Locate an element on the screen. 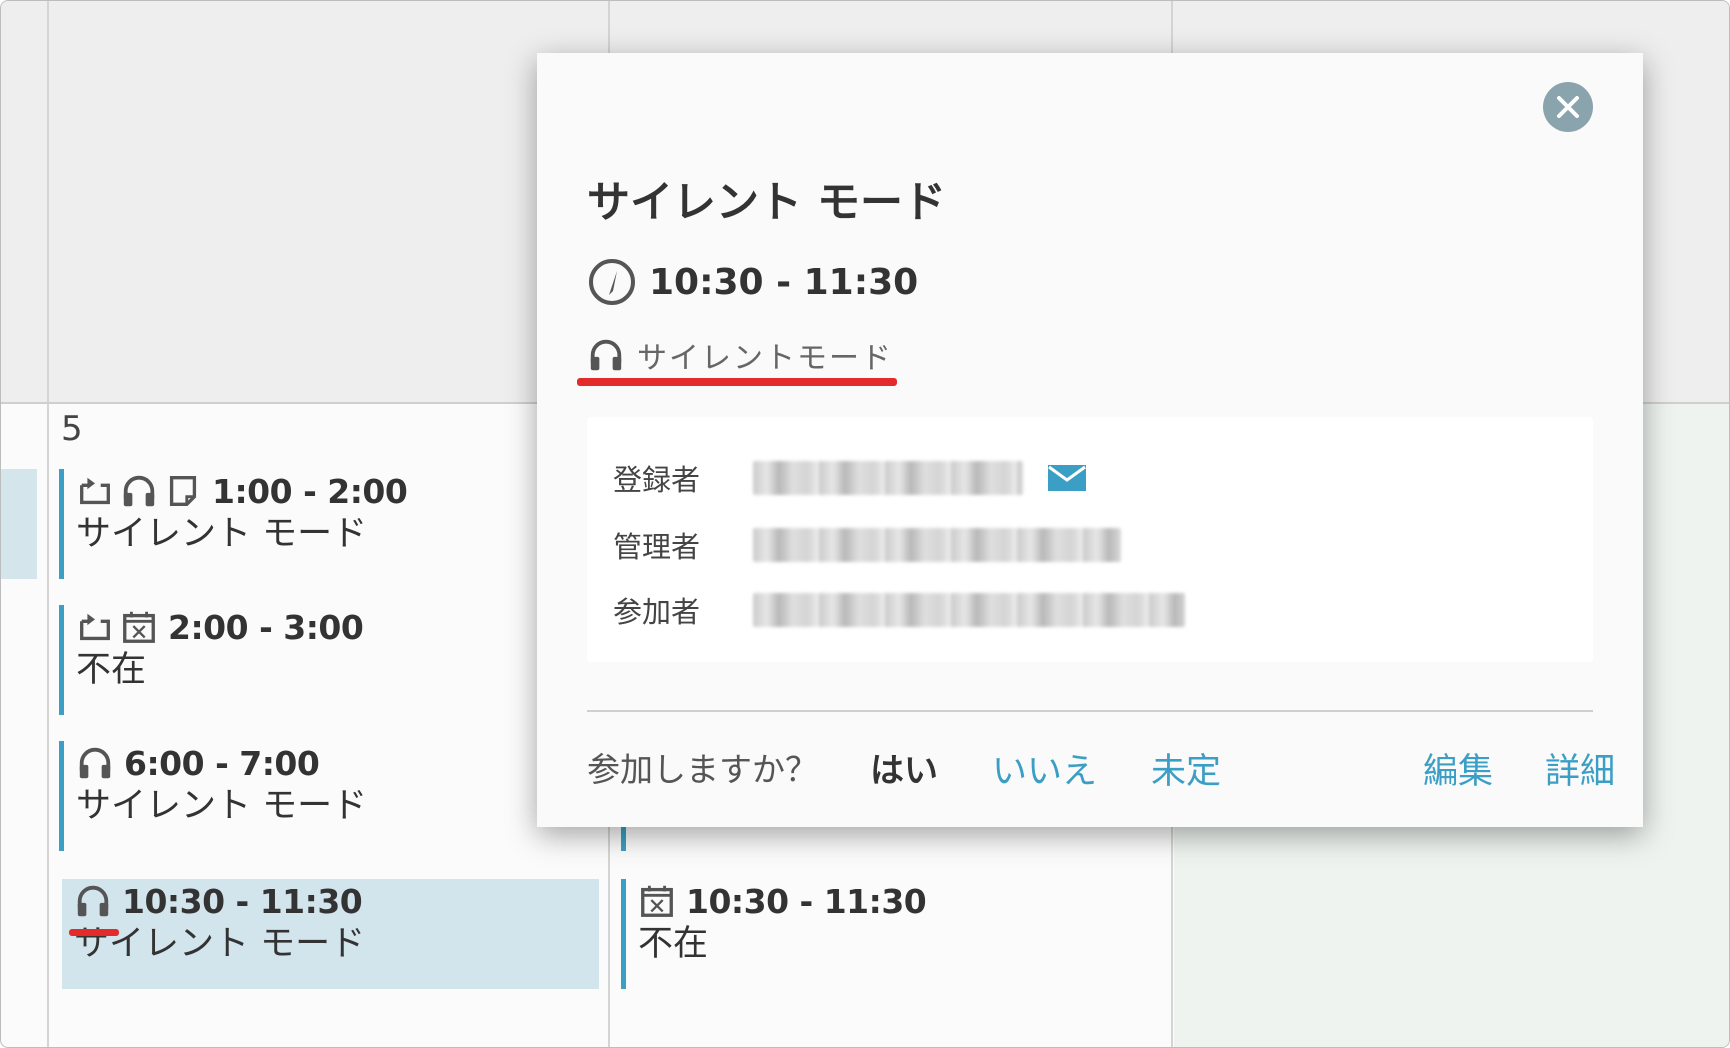 This screenshot has width=1730, height=1048. registrant-row: 登録者 is located at coordinates (850, 478).